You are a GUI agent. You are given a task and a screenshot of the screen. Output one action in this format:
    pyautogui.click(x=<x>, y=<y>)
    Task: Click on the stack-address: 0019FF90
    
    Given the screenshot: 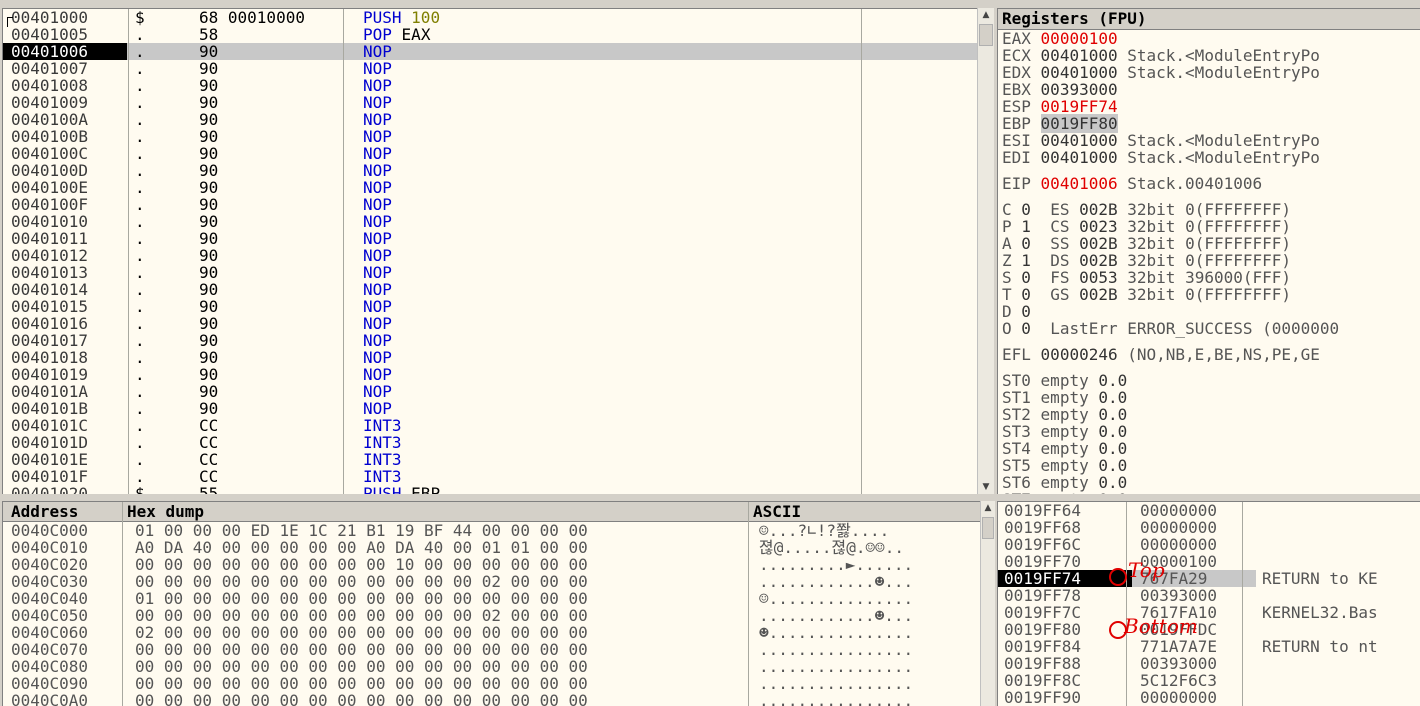 What is the action you would take?
    pyautogui.click(x=1065, y=697)
    